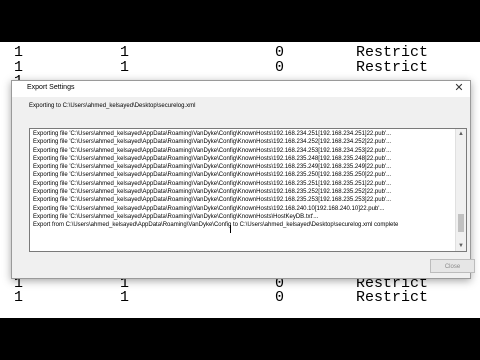 This screenshot has height=360, width=480. I want to click on dialog-title: Export Settings, so click(51, 87).